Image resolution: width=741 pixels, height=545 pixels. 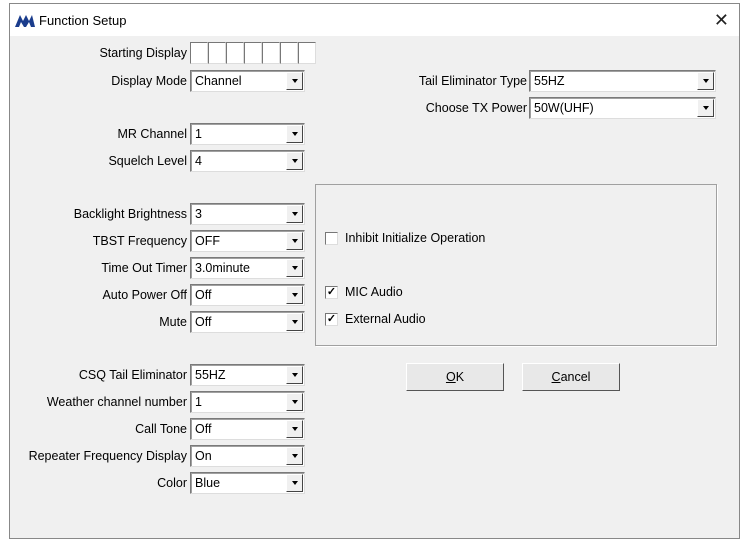 I want to click on auto-power-off-select: Off, so click(x=247, y=295).